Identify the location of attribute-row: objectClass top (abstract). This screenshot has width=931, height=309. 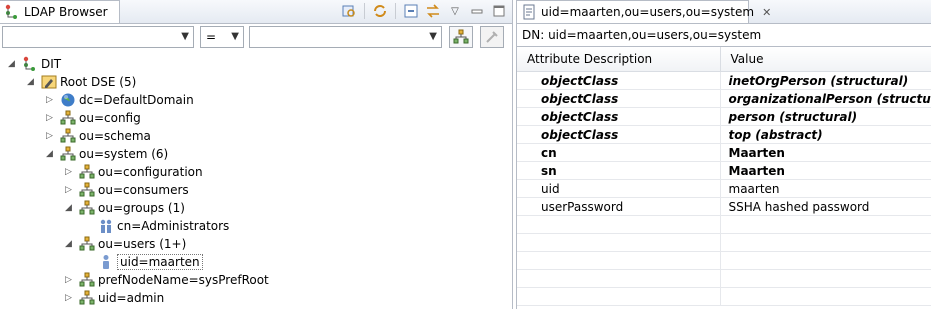
(724, 134).